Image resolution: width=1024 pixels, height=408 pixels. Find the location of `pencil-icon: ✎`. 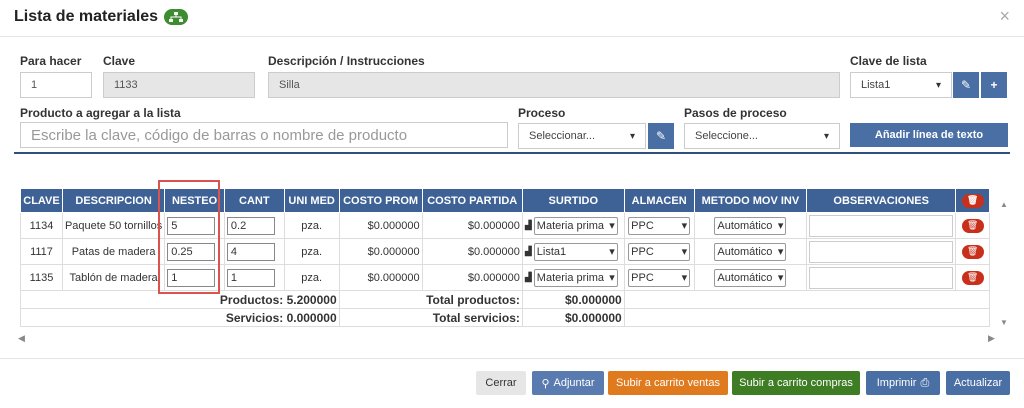

pencil-icon: ✎ is located at coordinates (966, 85).